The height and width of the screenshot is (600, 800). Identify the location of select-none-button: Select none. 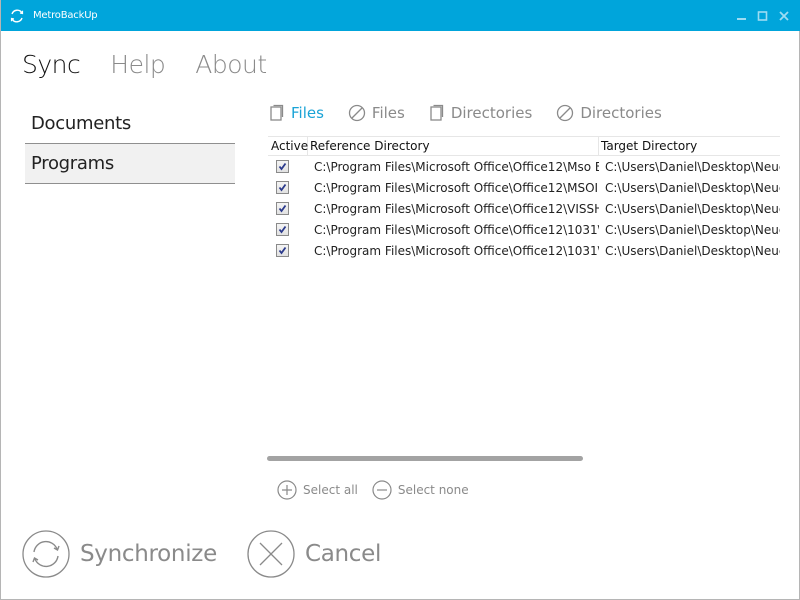
(420, 490).